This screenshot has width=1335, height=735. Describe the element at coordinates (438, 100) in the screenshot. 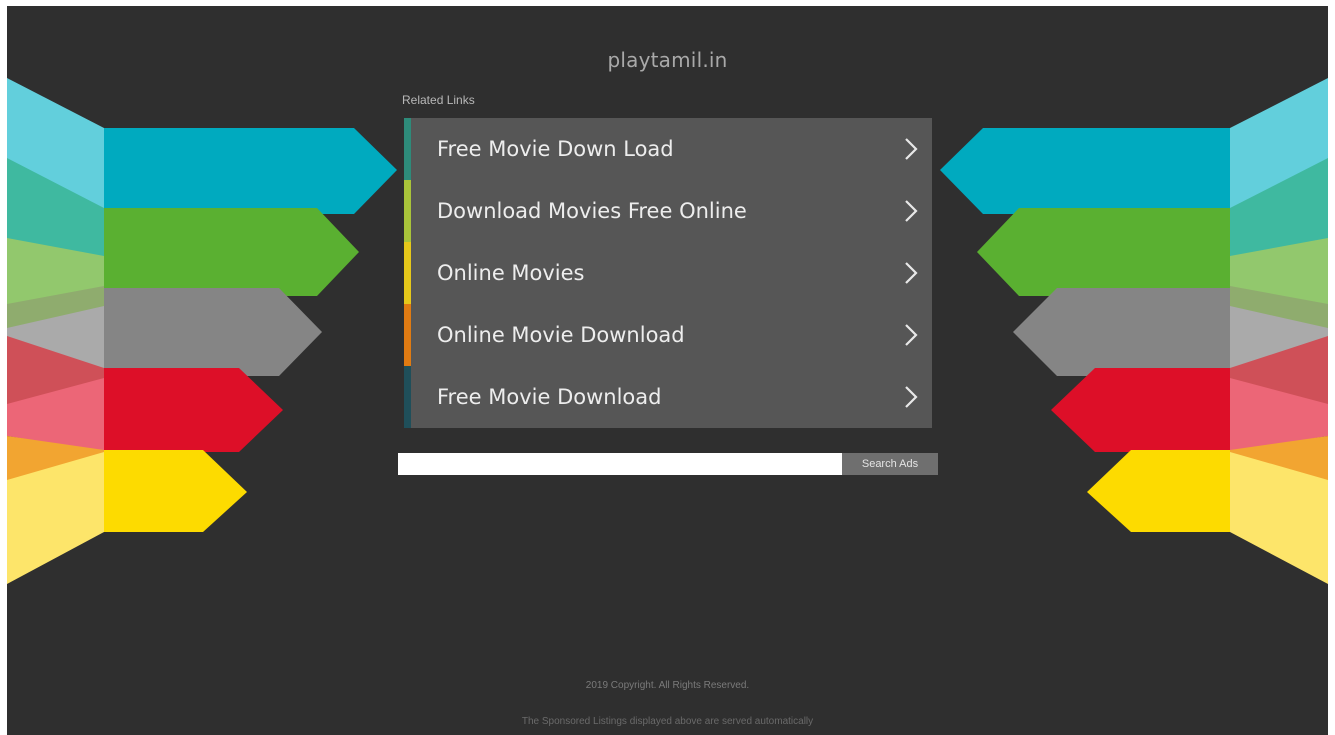

I see `related-links-label: Related Links` at that location.